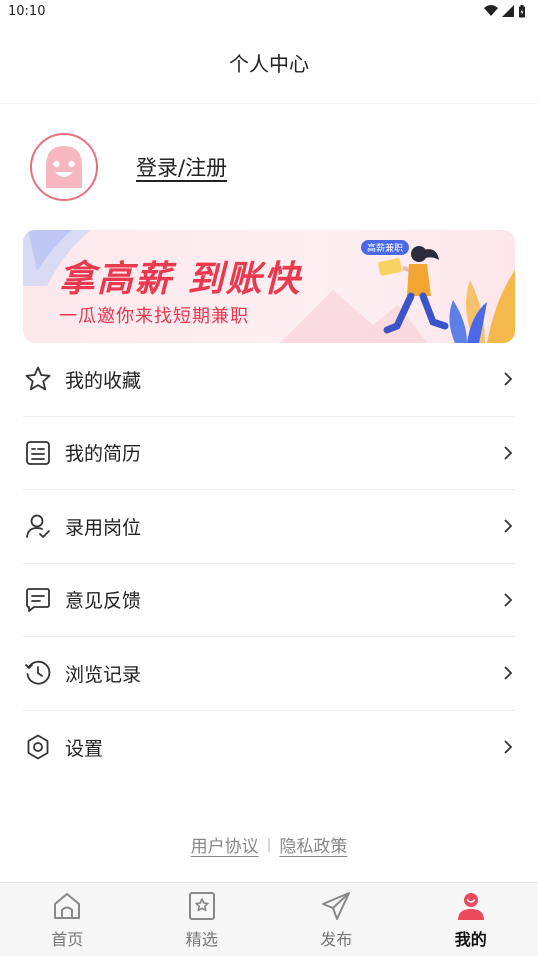 The width and height of the screenshot is (538, 956). What do you see at coordinates (201, 905) in the screenshot?
I see `featured-icon` at bounding box center [201, 905].